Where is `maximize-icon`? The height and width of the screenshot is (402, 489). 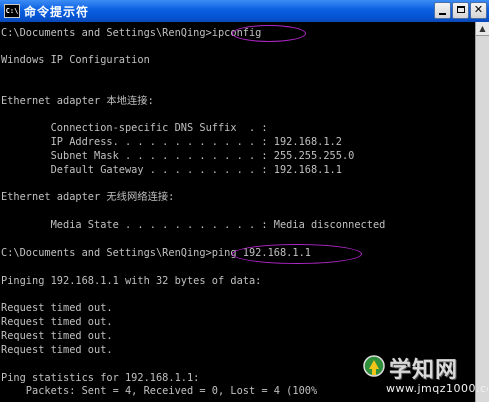 maximize-icon is located at coordinates (460, 9).